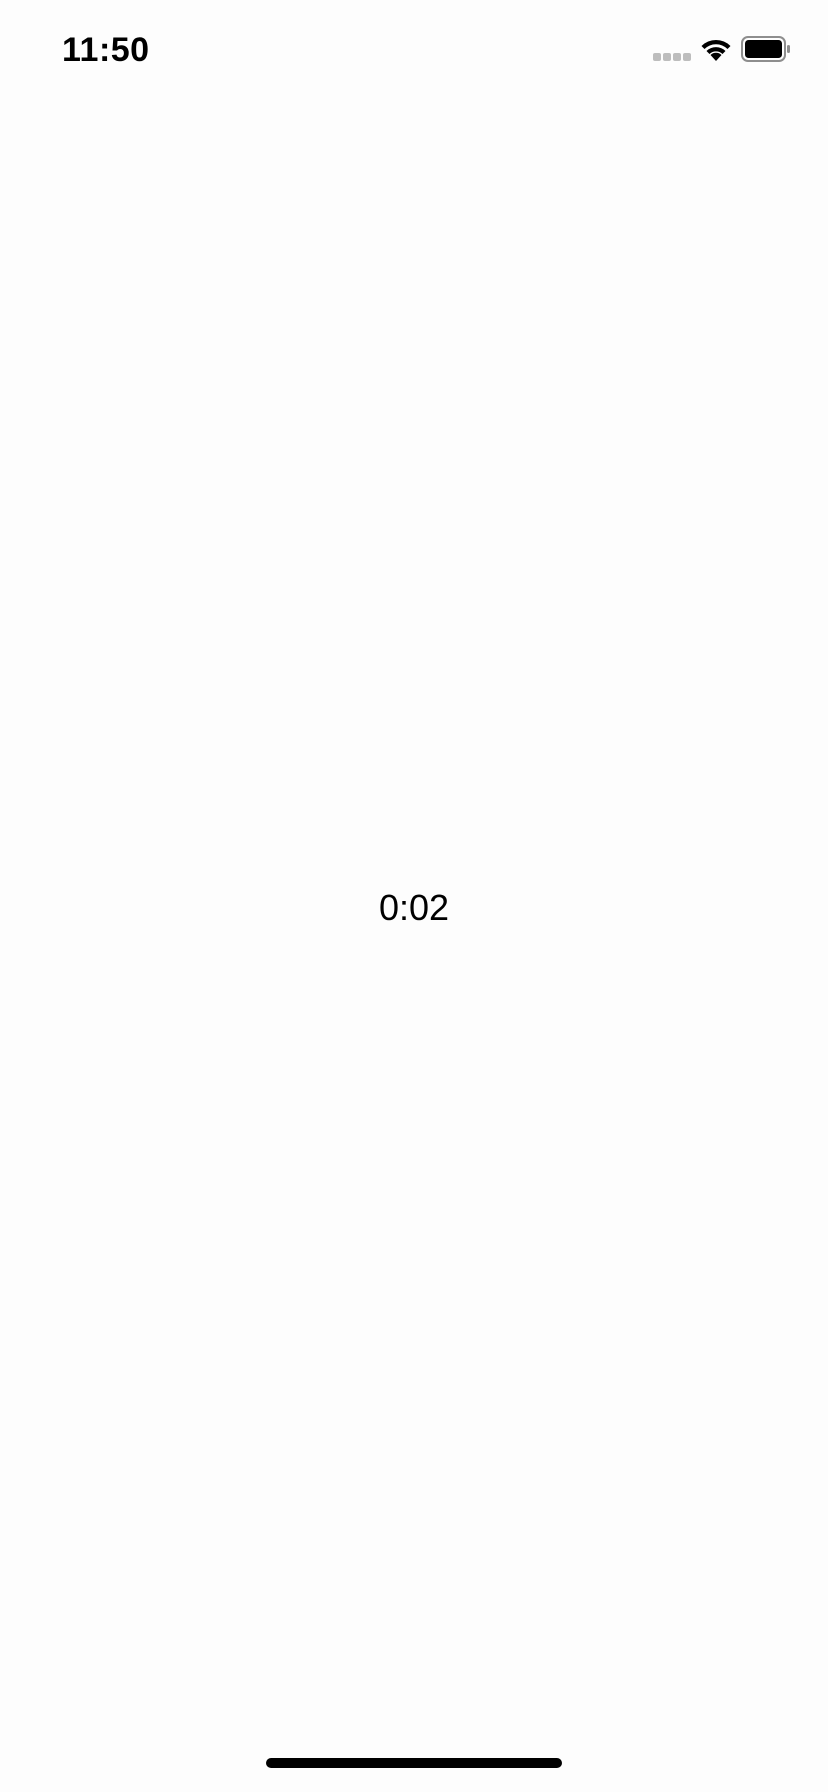 This screenshot has width=828, height=1792. I want to click on wifi-icon, so click(716, 48).